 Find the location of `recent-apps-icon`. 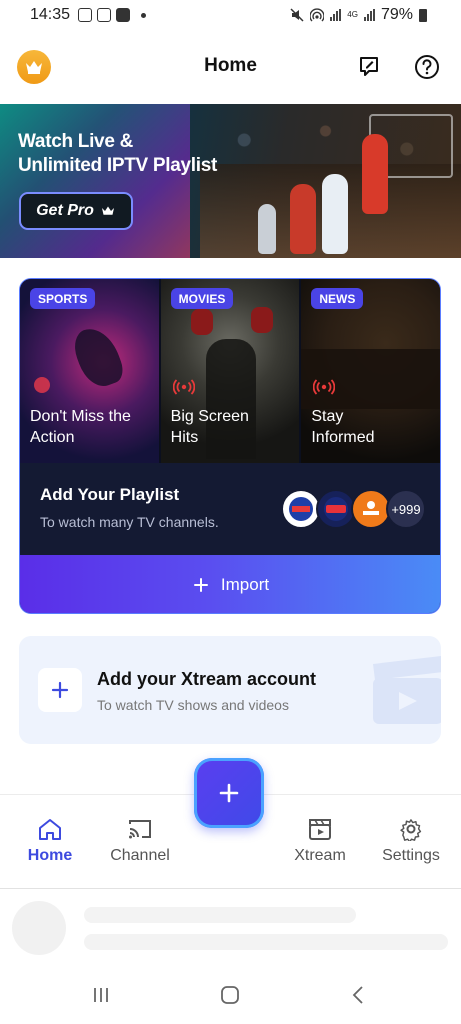

recent-apps-icon is located at coordinates (101, 995).